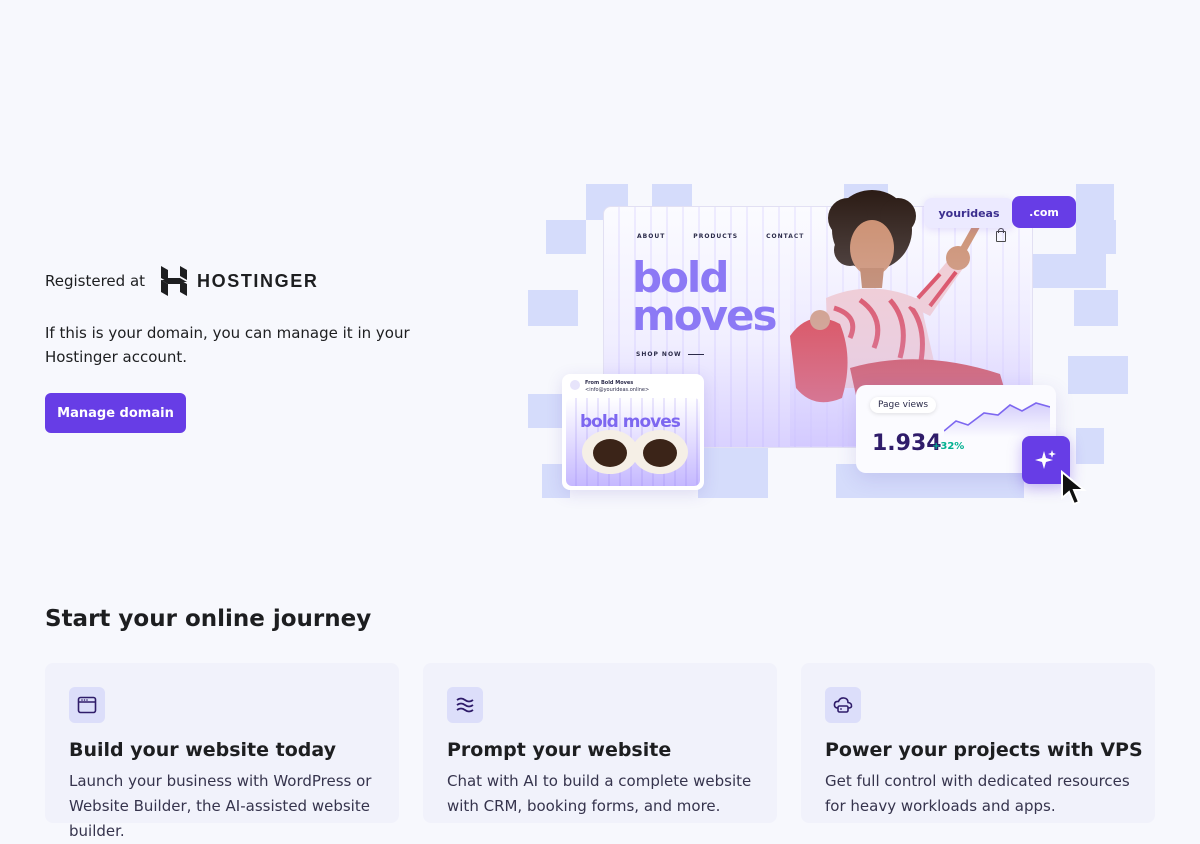 Image resolution: width=1200 pixels, height=844 pixels. I want to click on shop-now-label: SHOP NOW, so click(659, 354).